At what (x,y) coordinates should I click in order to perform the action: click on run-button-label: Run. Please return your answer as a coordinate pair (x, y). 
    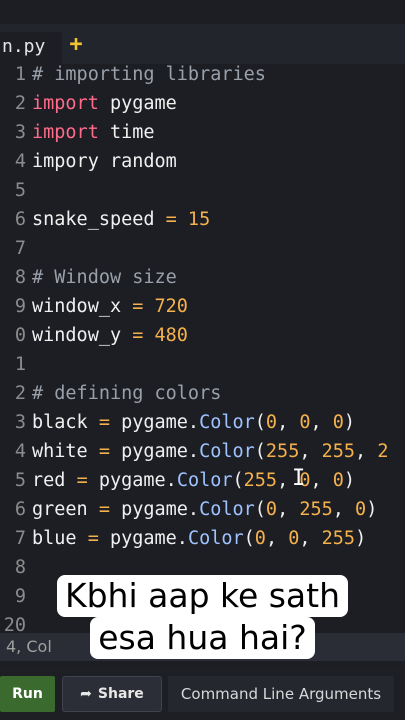
    Looking at the image, I should click on (27, 694).